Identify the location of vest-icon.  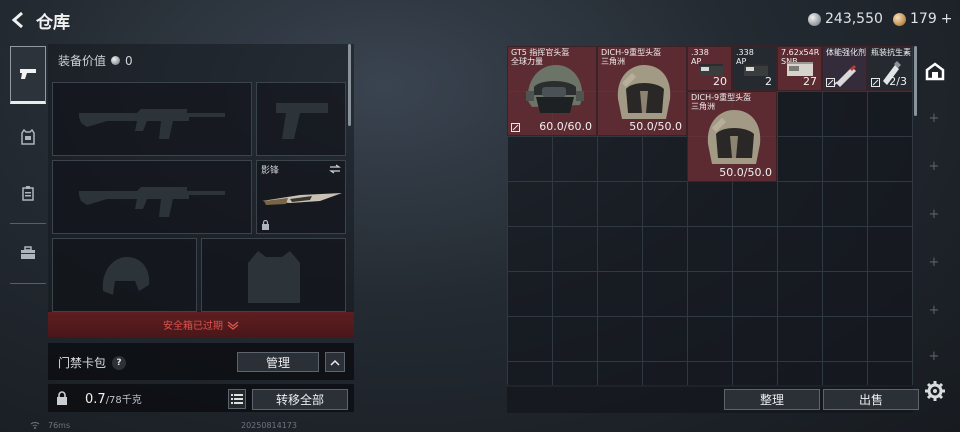
(28, 137).